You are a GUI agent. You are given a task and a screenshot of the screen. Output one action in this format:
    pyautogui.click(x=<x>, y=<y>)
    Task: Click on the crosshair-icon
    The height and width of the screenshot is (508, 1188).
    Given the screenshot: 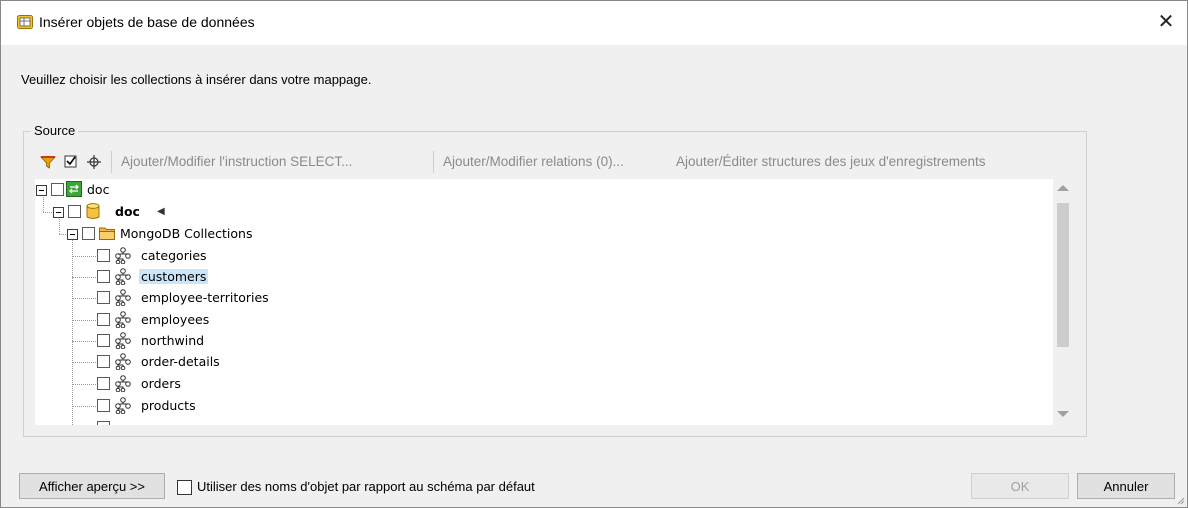 What is the action you would take?
    pyautogui.click(x=94, y=162)
    